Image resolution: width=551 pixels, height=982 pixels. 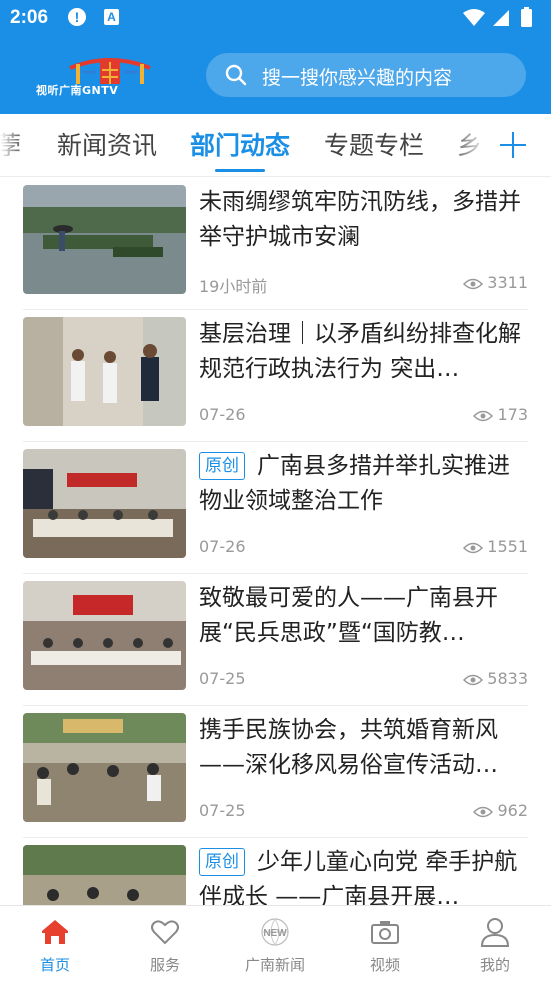 I want to click on tab-news: 新闻资讯, so click(x=107, y=144).